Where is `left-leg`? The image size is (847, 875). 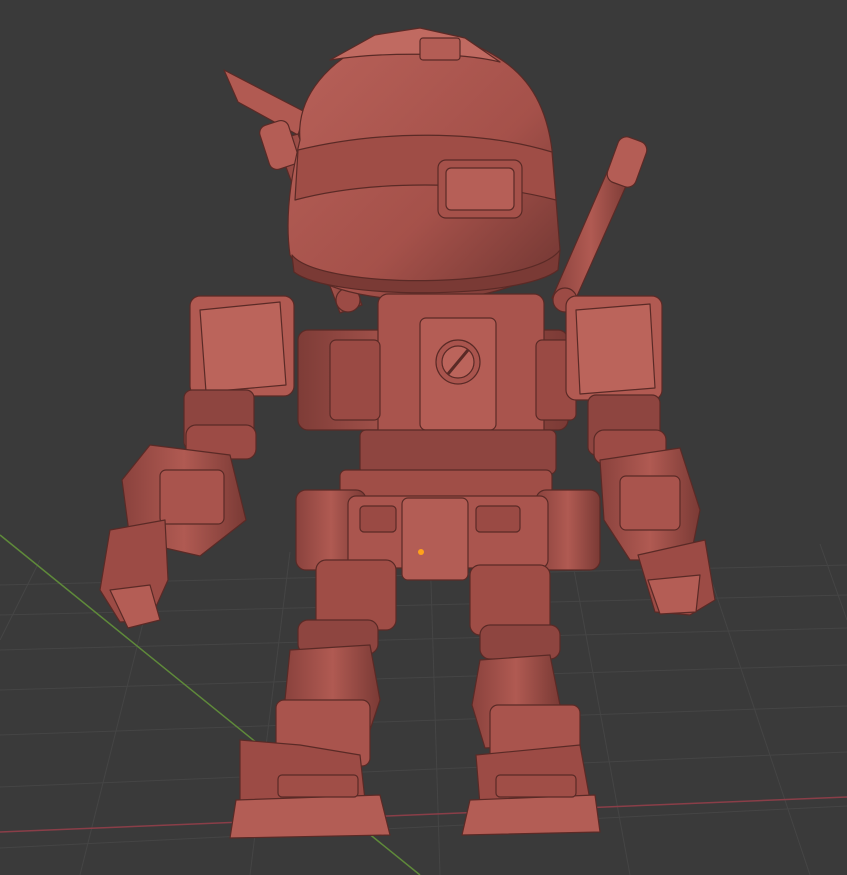 left-leg is located at coordinates (313, 699).